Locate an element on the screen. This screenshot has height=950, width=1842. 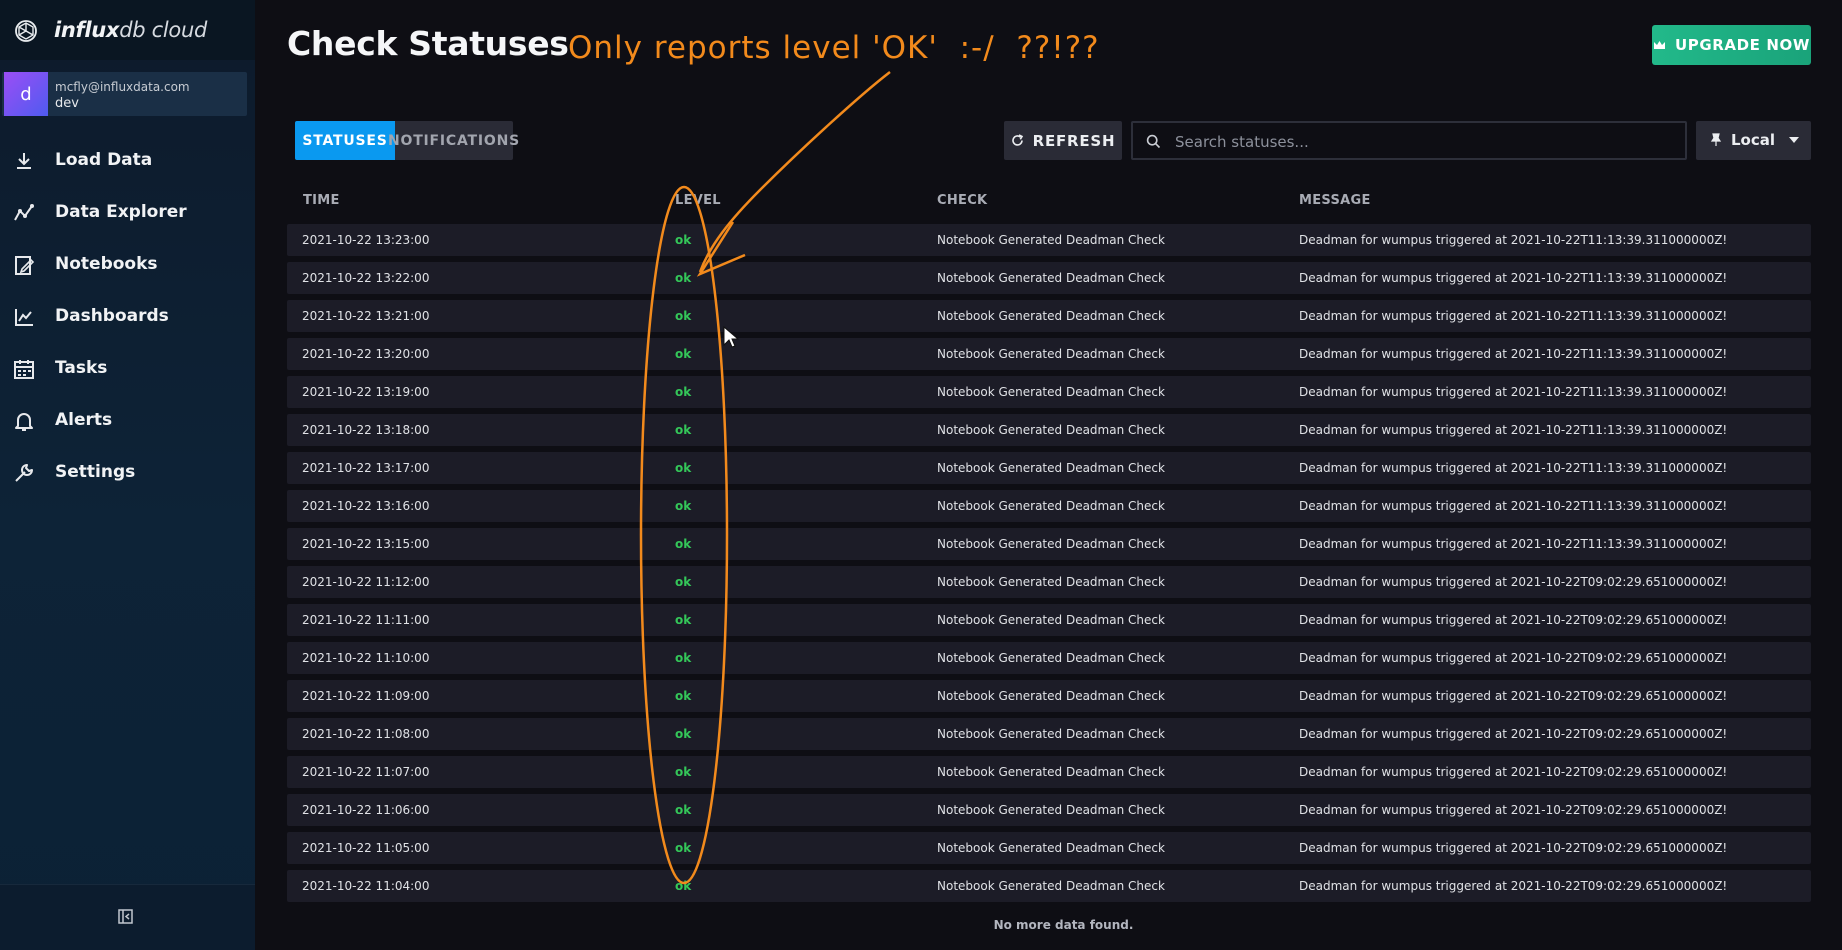
sidebar-item-settings: Settings is located at coordinates (127, 473).